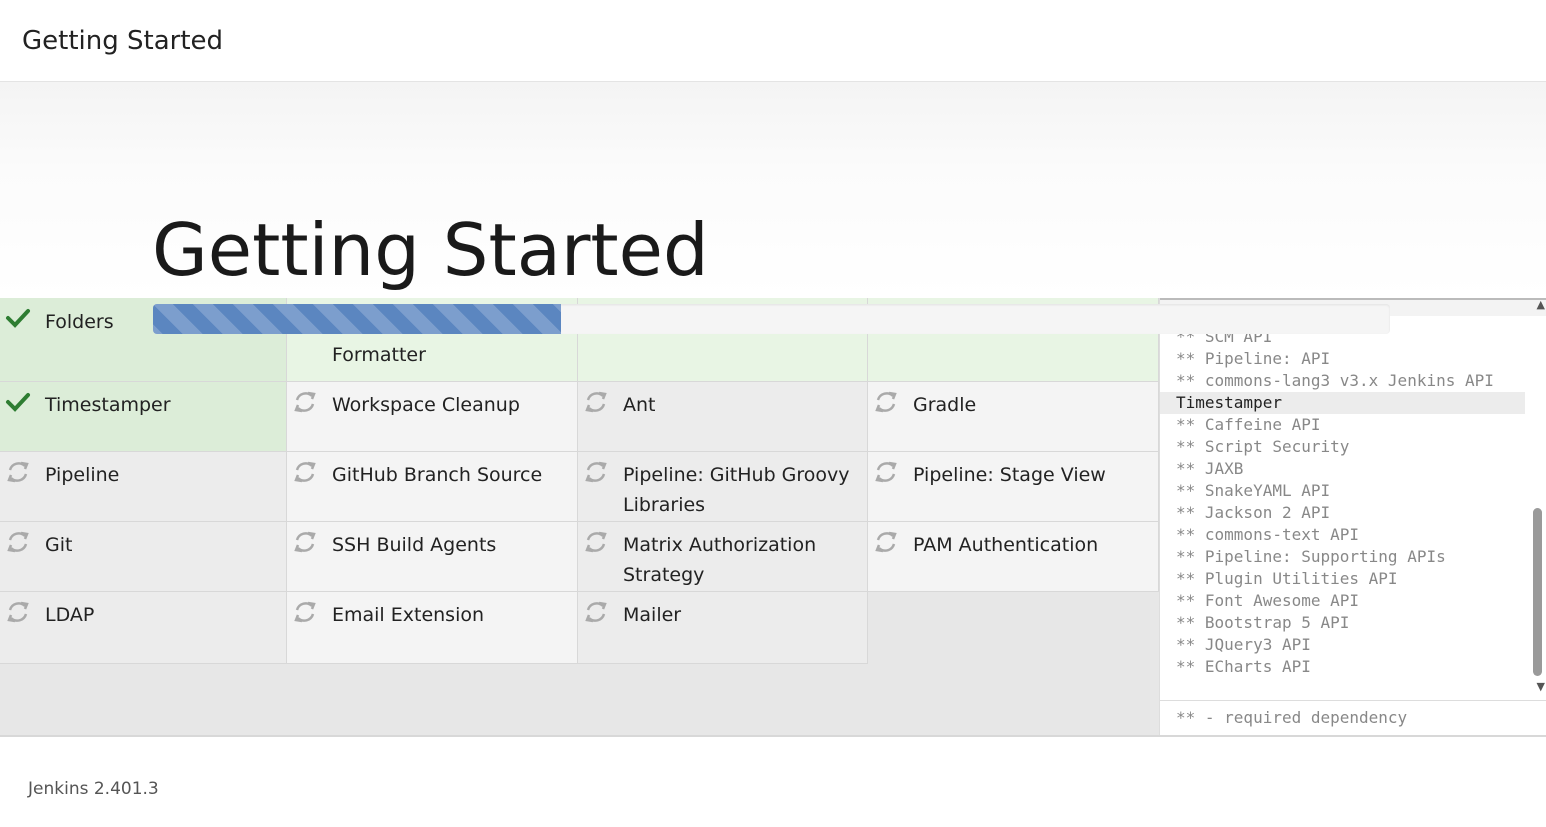 The image size is (1546, 827). I want to click on plugin-label: PAM Authentication, so click(1006, 545).